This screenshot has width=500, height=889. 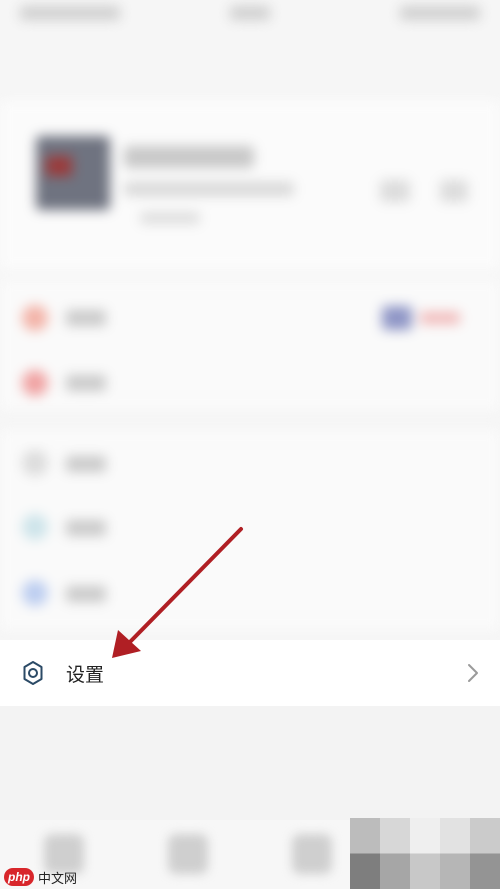 What do you see at coordinates (85, 675) in the screenshot?
I see `settings-label: 设置` at bounding box center [85, 675].